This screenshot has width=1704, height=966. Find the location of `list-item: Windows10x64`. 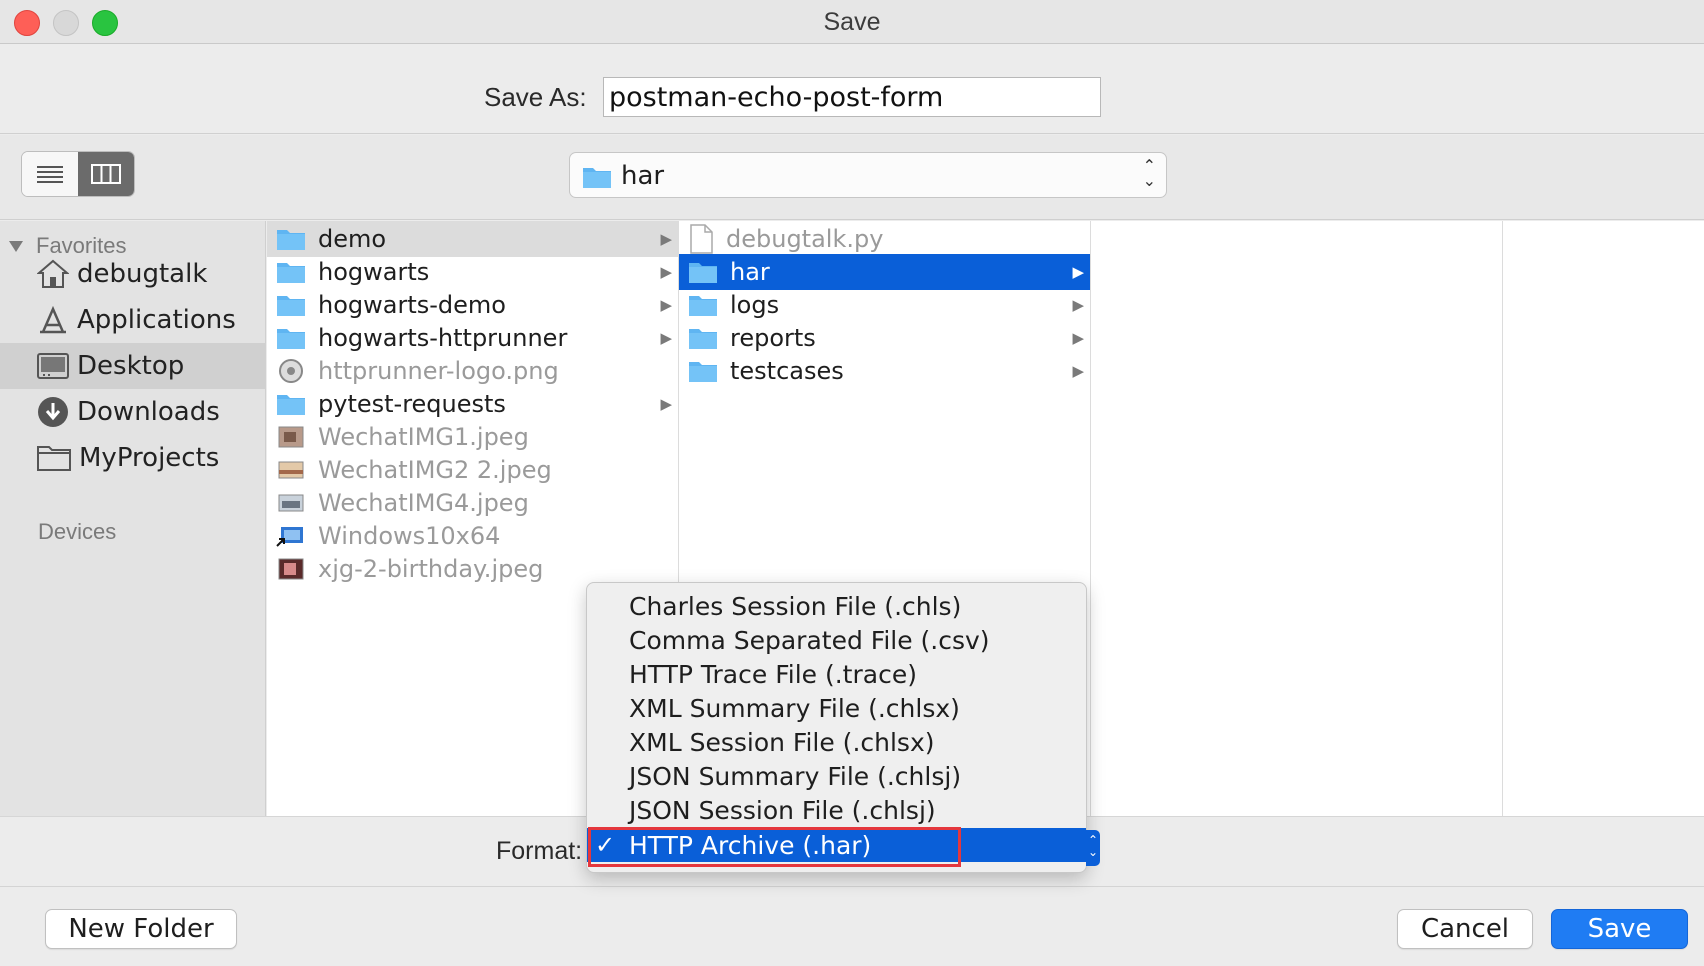

list-item: Windows10x64 is located at coordinates (472, 536).